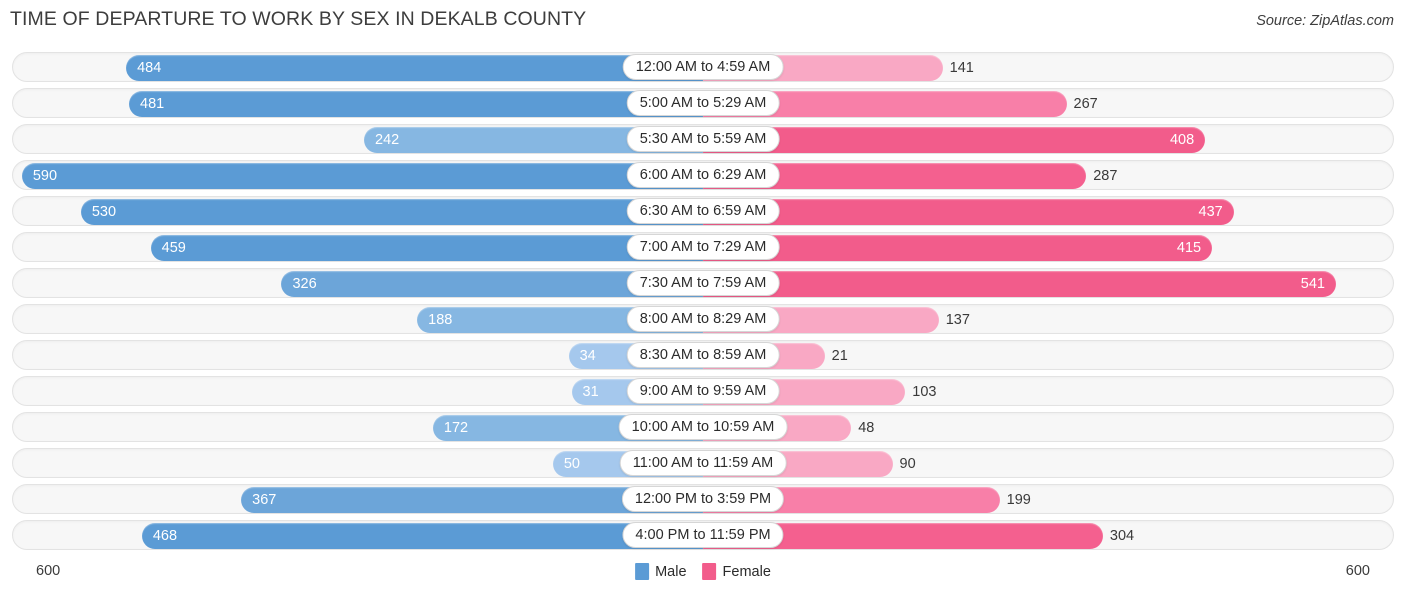 This screenshot has height=595, width=1406. What do you see at coordinates (387, 140) in the screenshot?
I see `male-value-label: 242` at bounding box center [387, 140].